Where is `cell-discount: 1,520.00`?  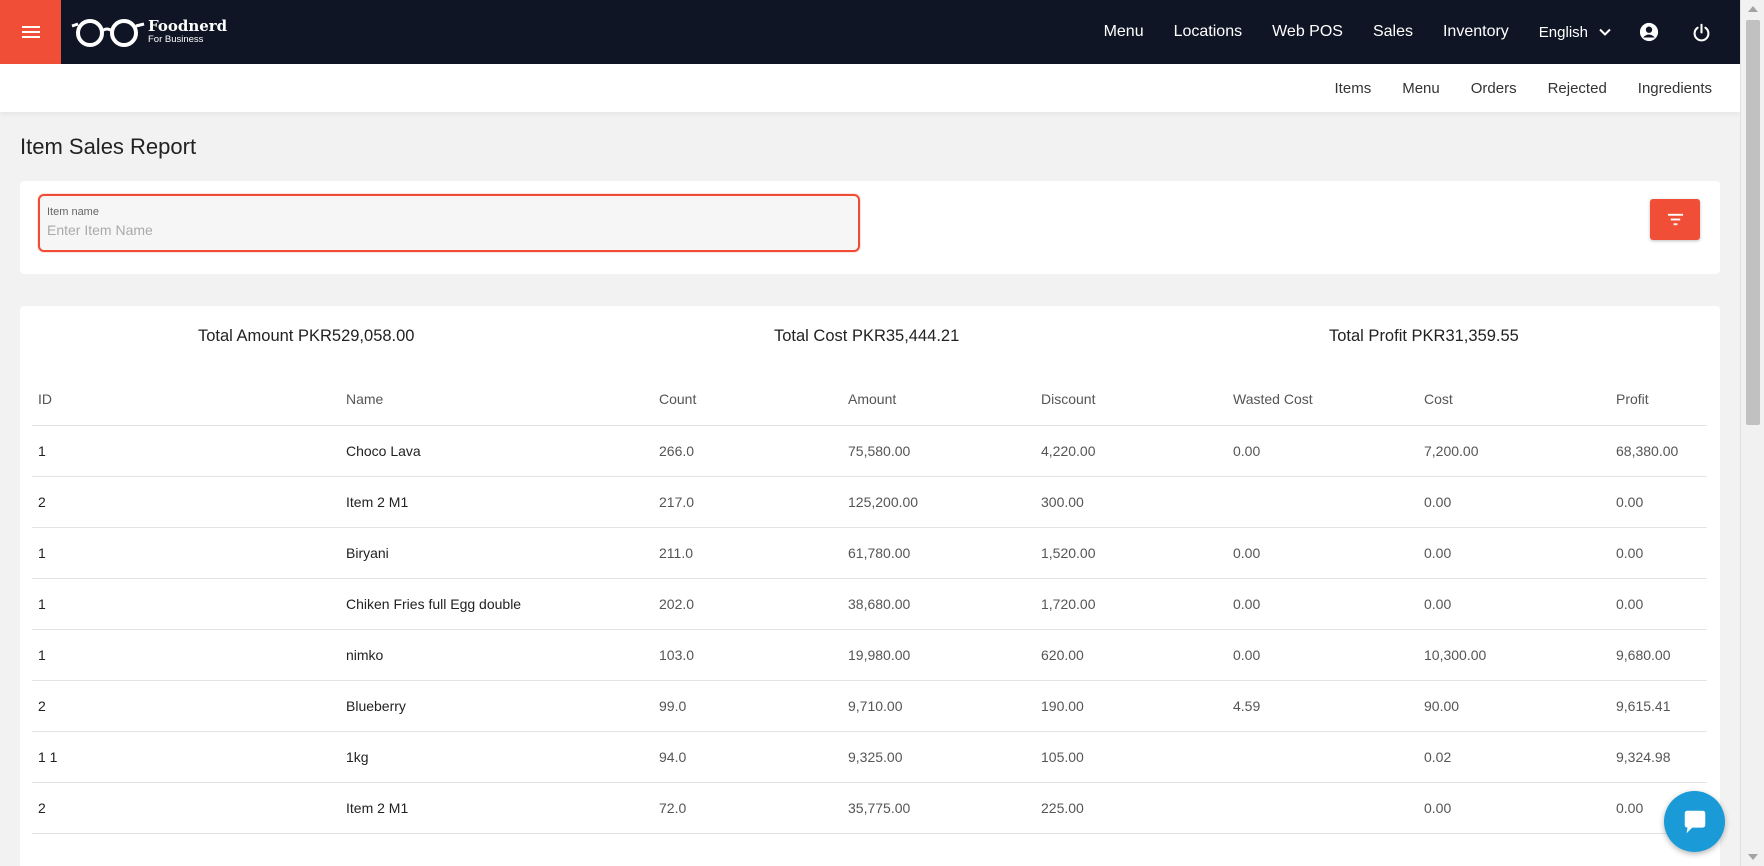
cell-discount: 1,520.00 is located at coordinates (1131, 553).